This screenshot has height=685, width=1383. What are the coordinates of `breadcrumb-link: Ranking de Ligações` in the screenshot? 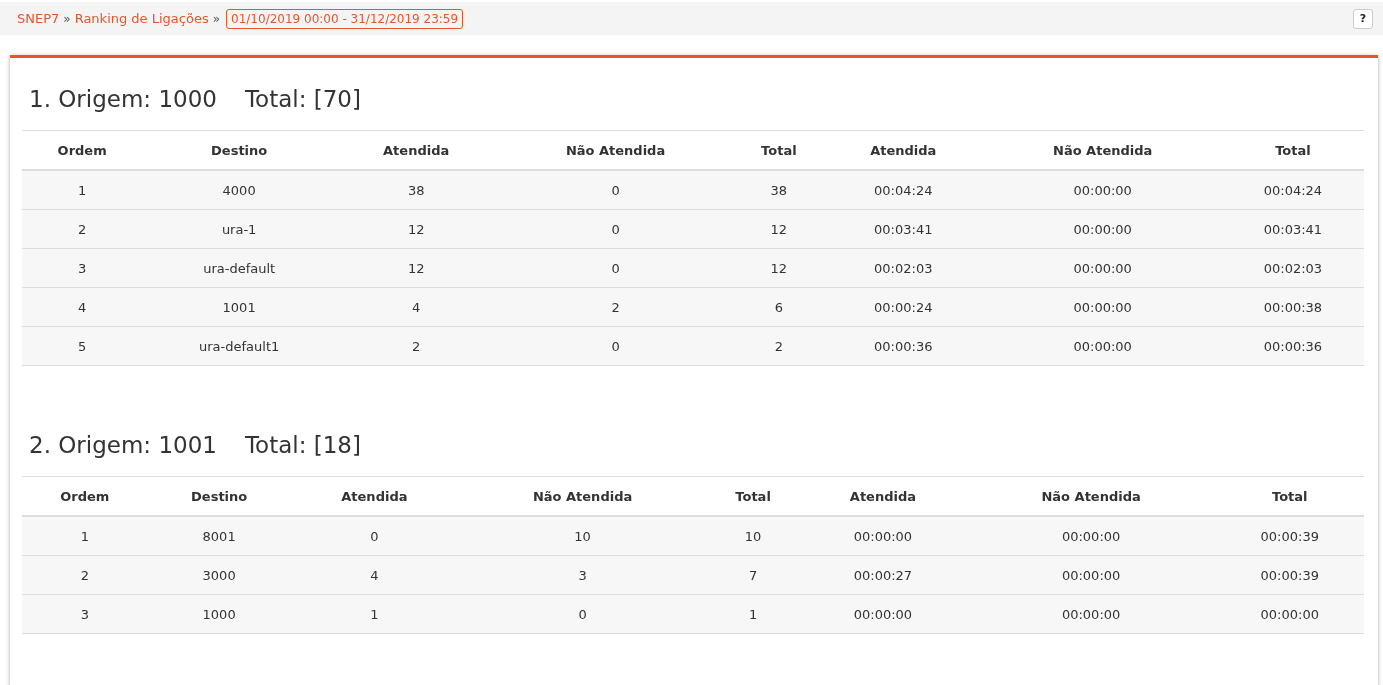 It's located at (141, 18).